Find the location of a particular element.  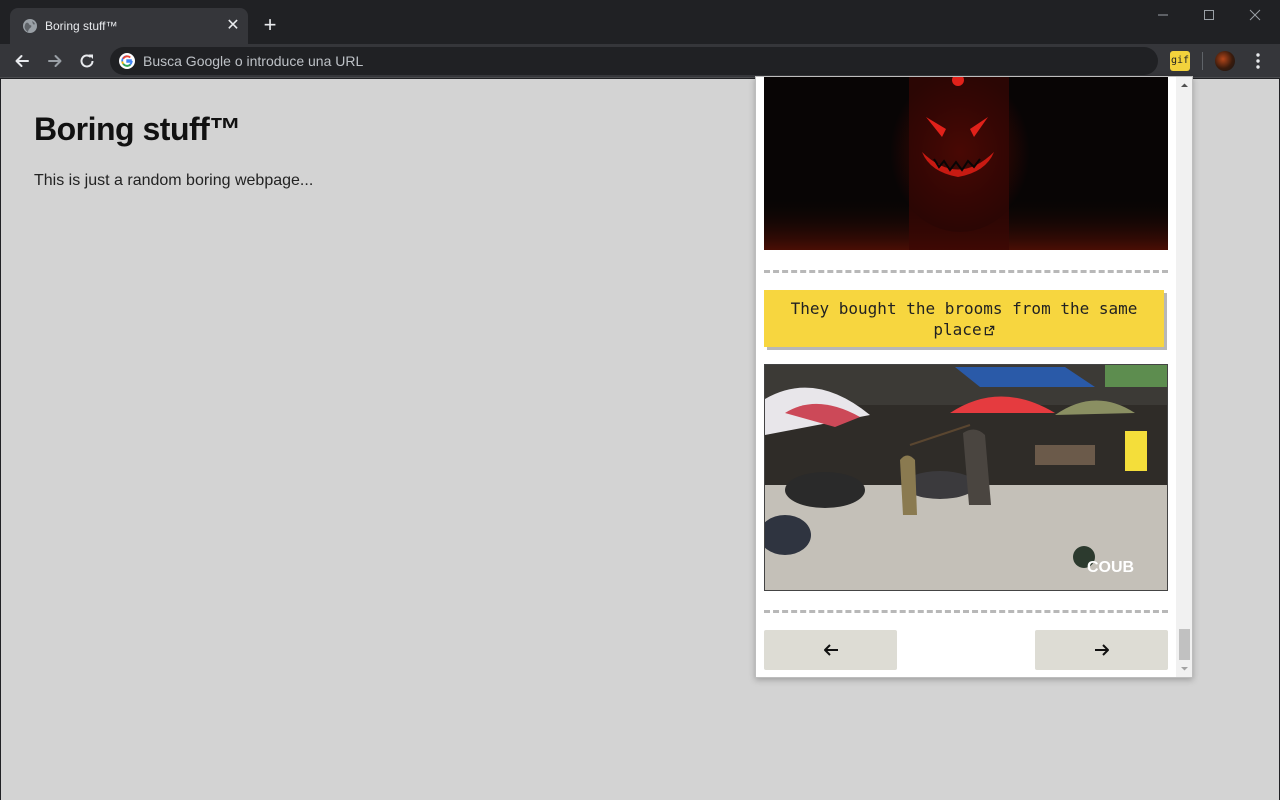

reload-button is located at coordinates (87, 61).